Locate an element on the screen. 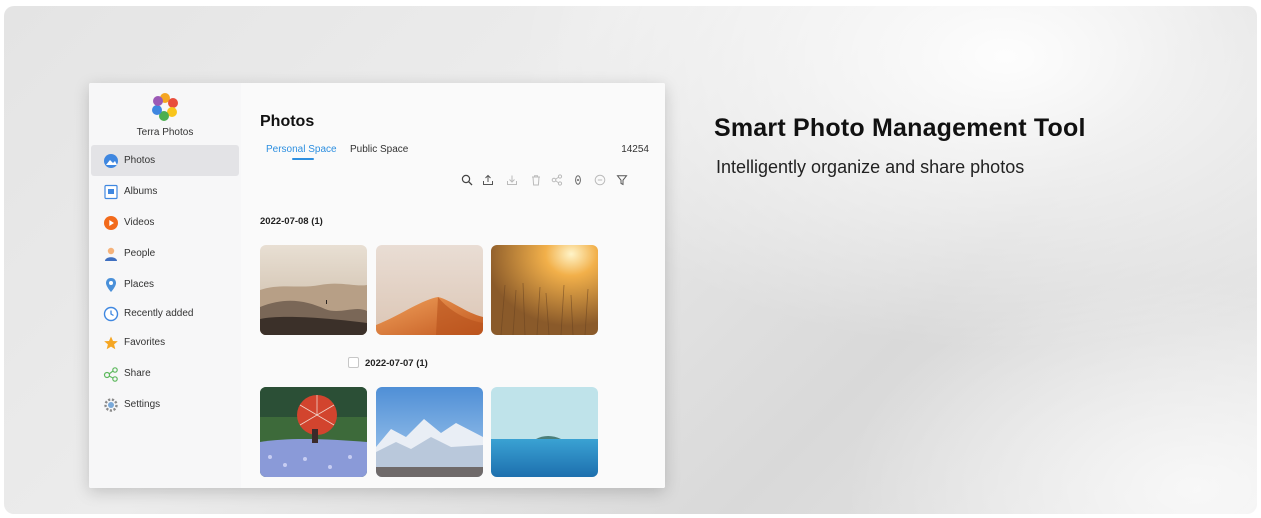  photo-toolbar is located at coordinates (556, 180).